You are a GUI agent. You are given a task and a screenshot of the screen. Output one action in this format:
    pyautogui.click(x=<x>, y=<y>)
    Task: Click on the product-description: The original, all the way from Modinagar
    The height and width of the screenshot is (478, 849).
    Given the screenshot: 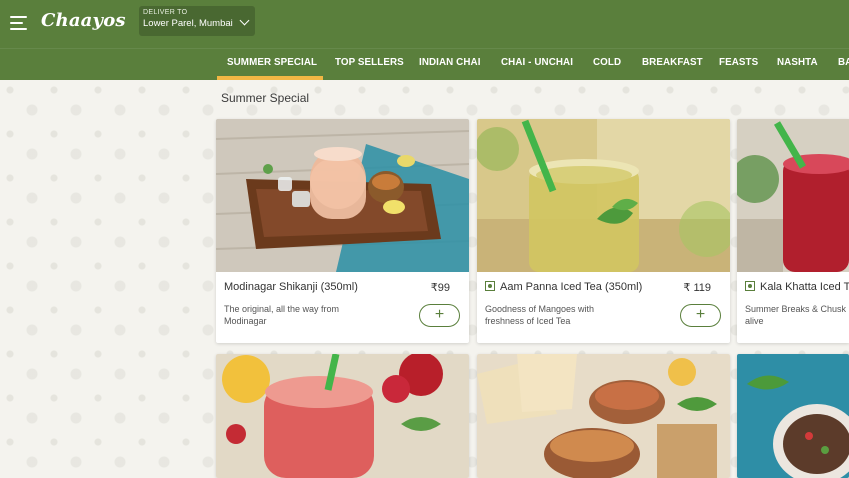 What is the action you would take?
    pyautogui.click(x=282, y=315)
    